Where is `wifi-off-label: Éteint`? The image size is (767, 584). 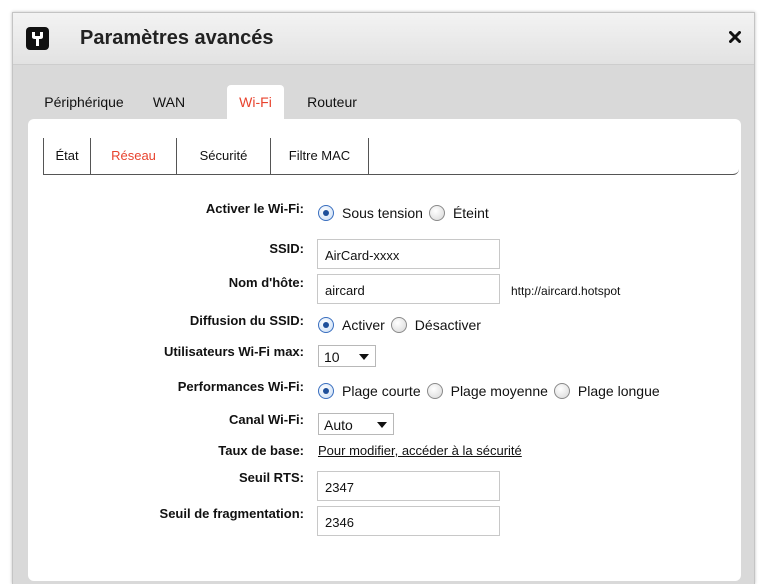 wifi-off-label: Éteint is located at coordinates (470, 213).